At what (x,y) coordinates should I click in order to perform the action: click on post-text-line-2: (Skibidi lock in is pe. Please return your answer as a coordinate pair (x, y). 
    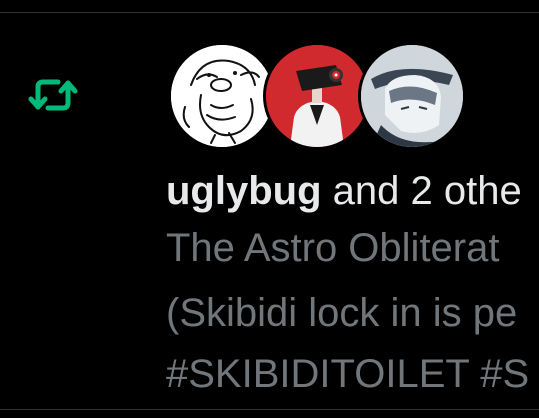
    Looking at the image, I should click on (342, 313).